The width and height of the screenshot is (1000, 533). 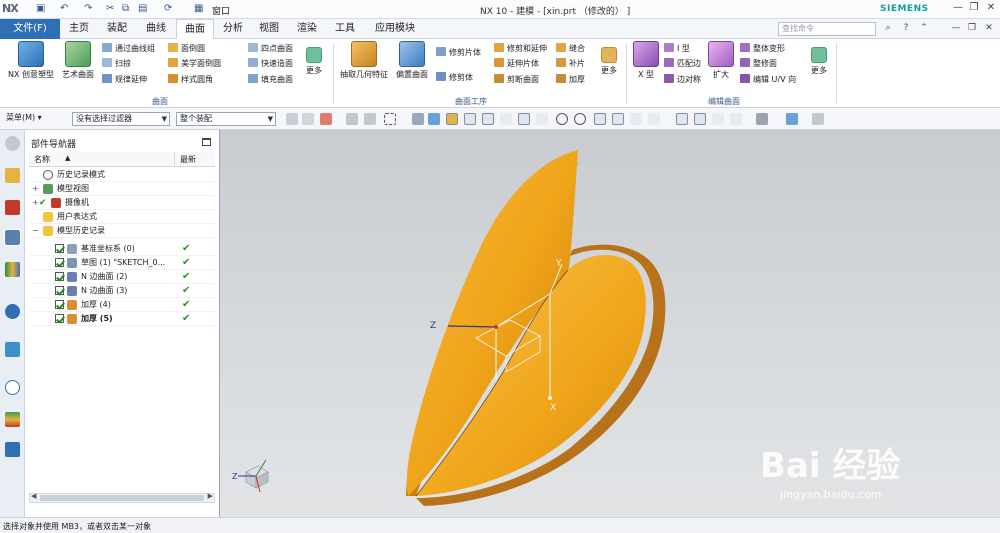 What do you see at coordinates (956, 29) in the screenshot?
I see `doc-minimize-icon: —` at bounding box center [956, 29].